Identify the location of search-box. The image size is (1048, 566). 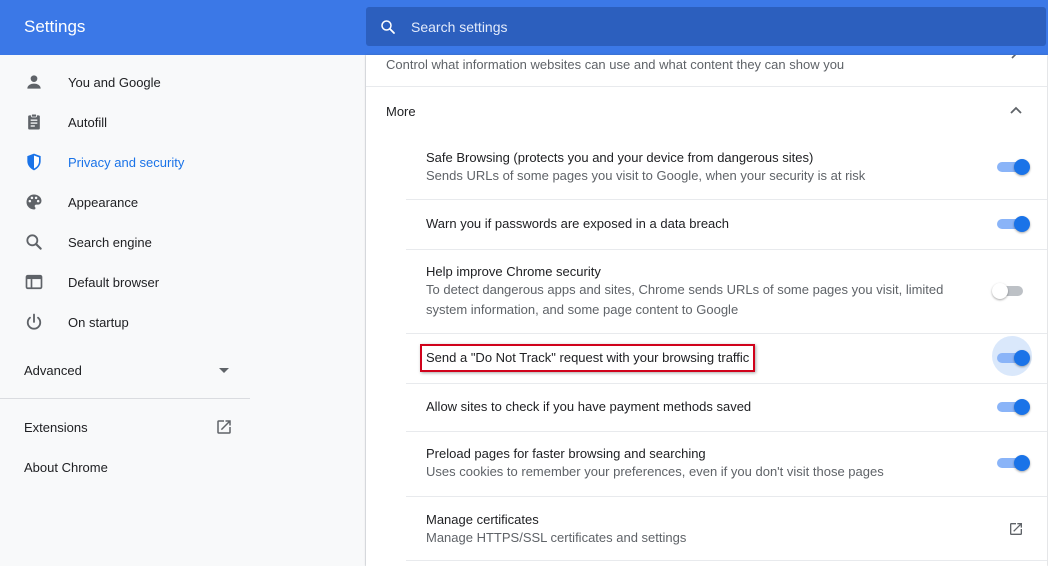
(706, 26).